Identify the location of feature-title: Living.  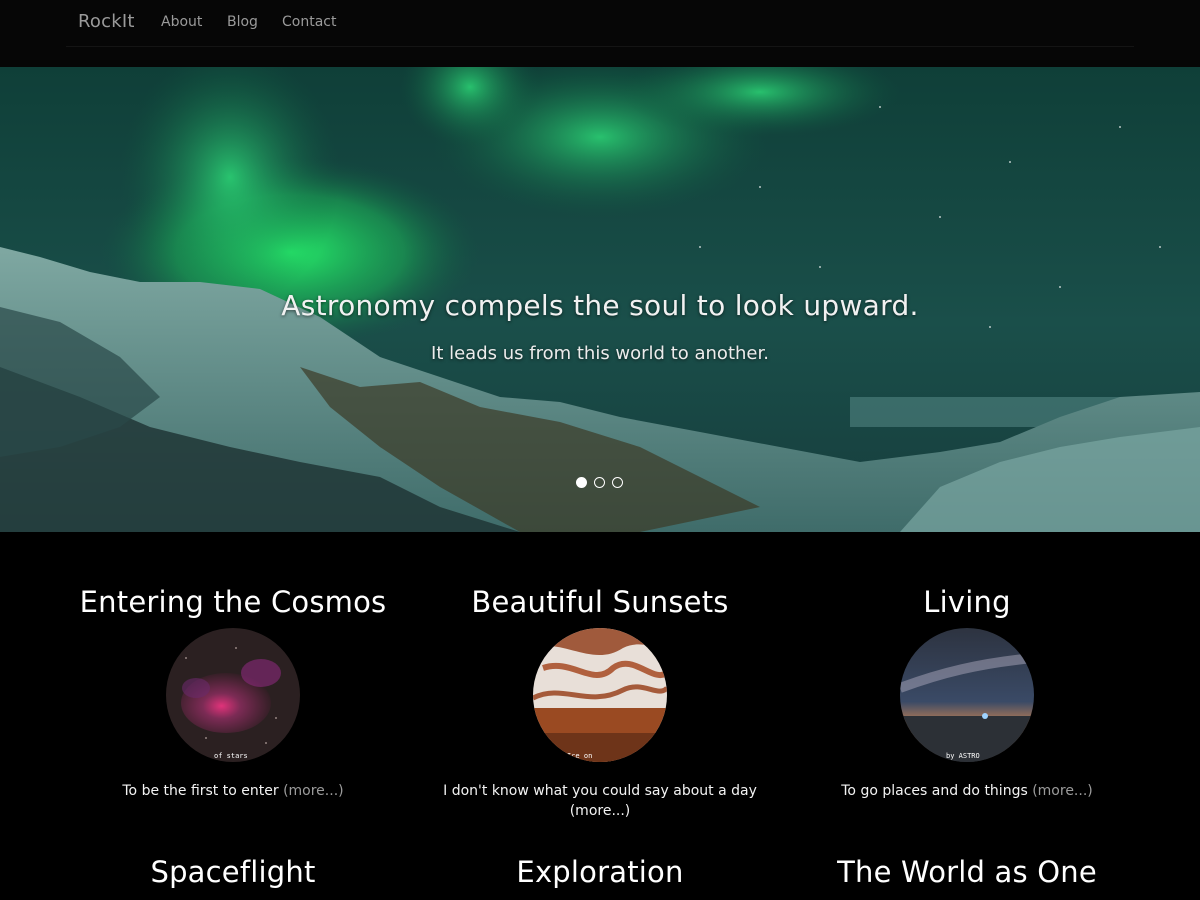
(967, 602).